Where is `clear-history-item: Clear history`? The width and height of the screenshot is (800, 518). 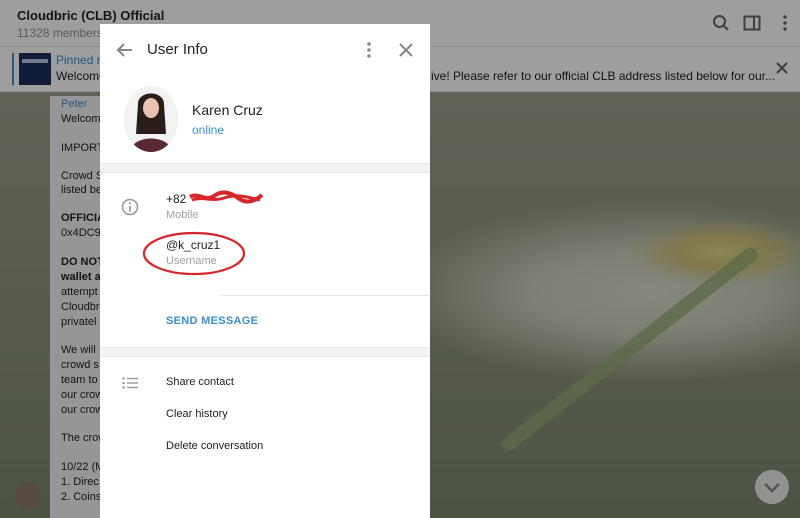 clear-history-item: Clear history is located at coordinates (197, 414).